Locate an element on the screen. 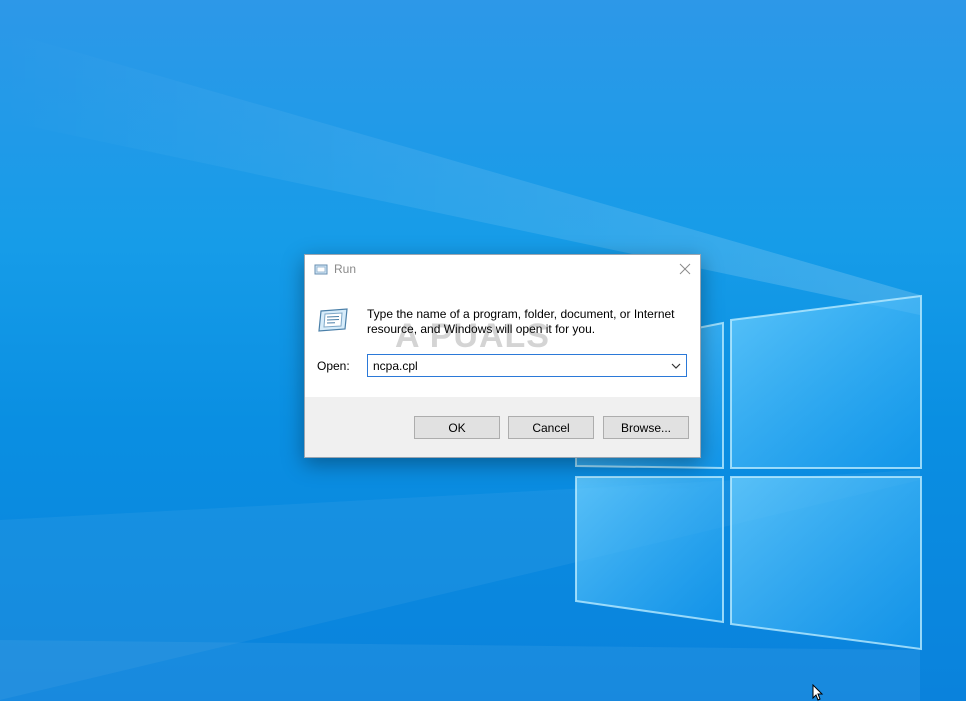 The height and width of the screenshot is (701, 966). open-combobox is located at coordinates (527, 365).